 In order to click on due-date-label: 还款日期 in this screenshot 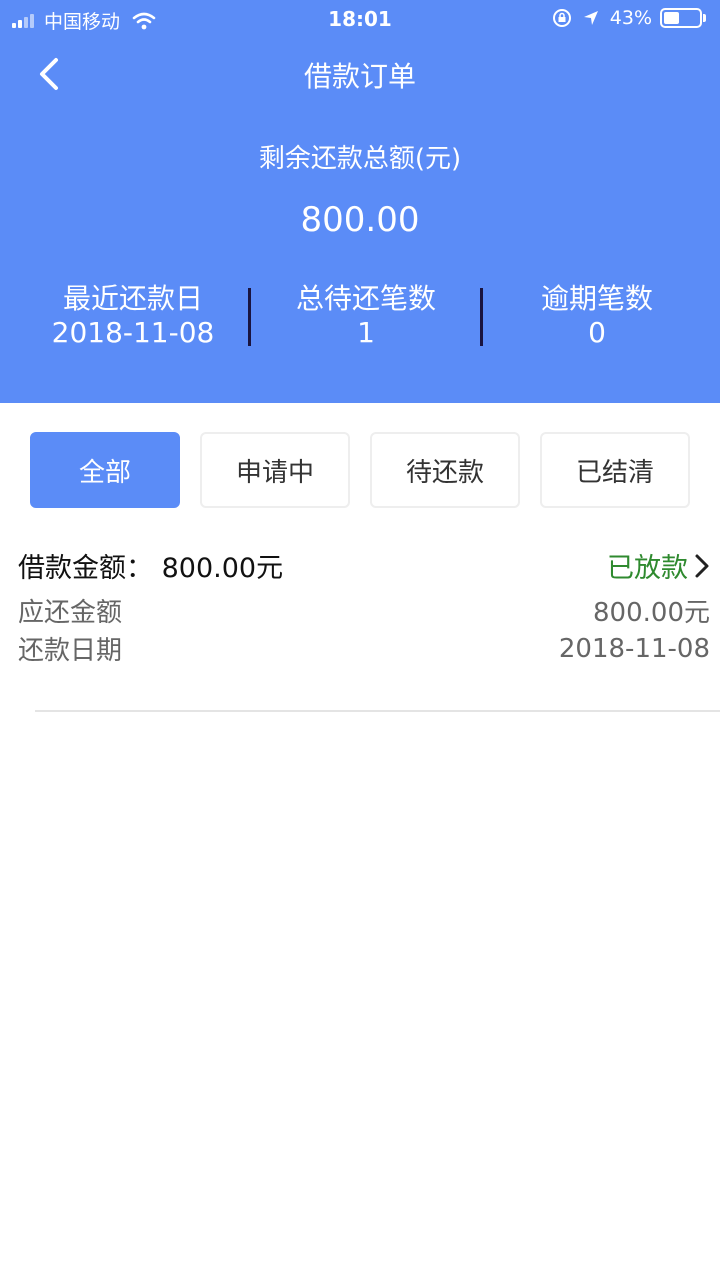, I will do `click(70, 651)`.